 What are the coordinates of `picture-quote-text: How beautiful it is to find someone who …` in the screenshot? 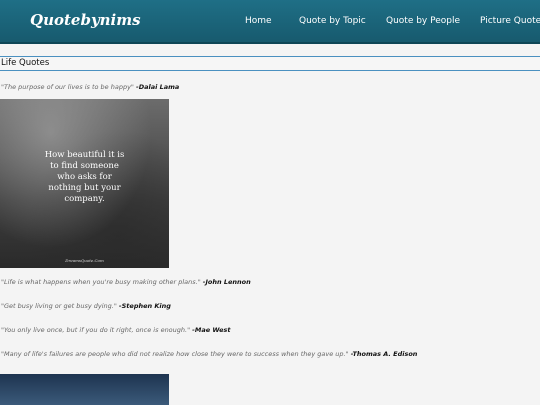 It's located at (84, 177).